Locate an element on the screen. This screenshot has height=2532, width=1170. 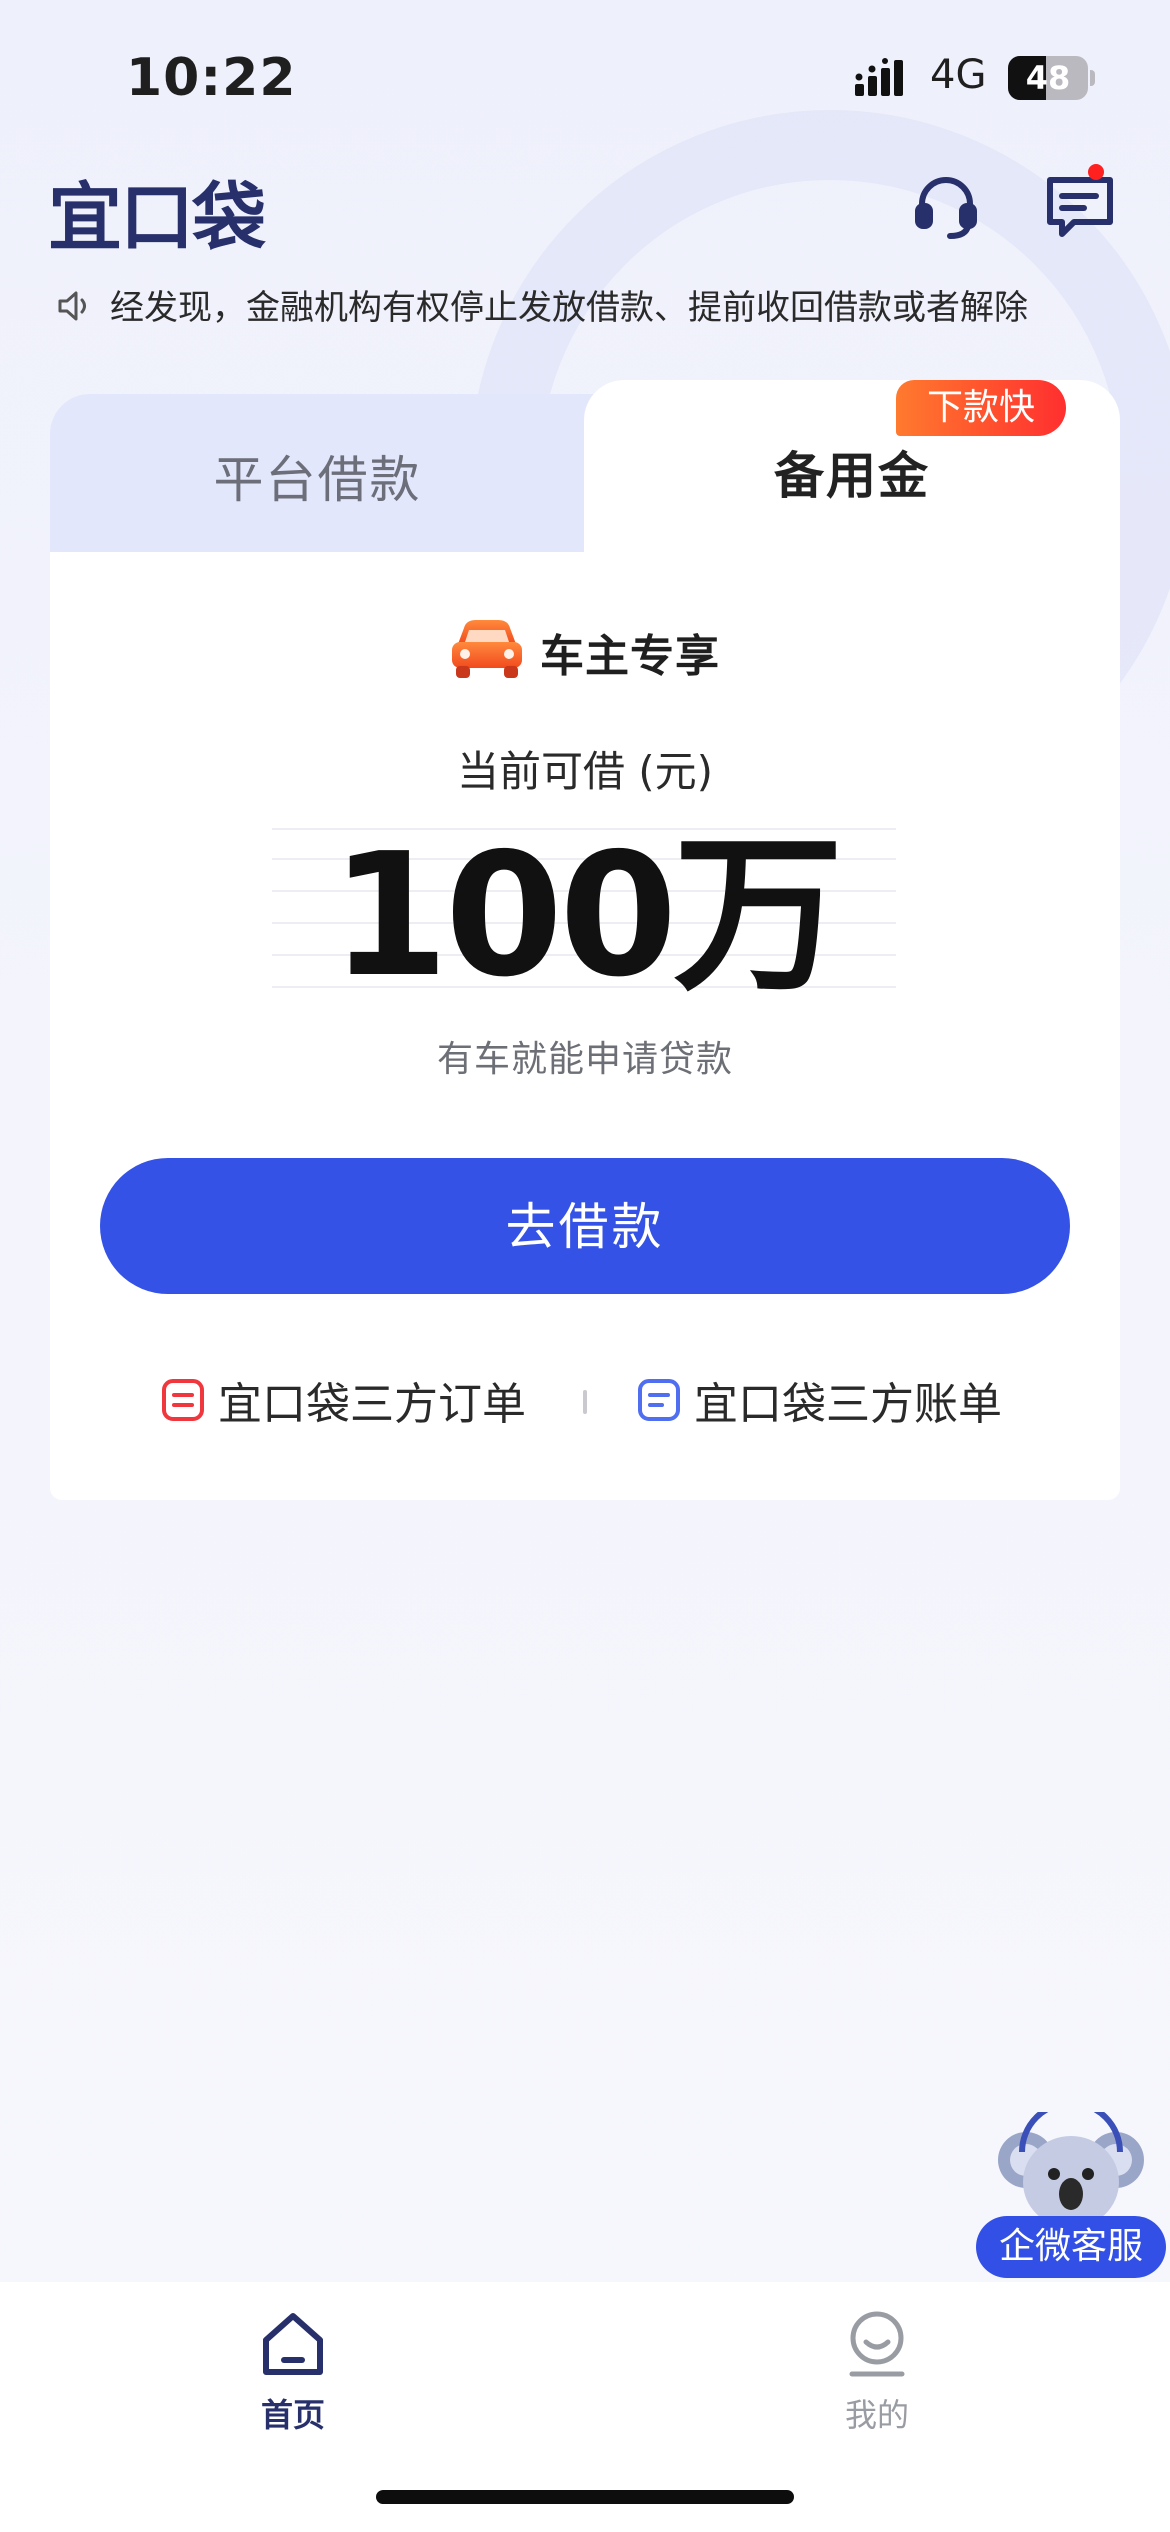
status-time: 10:22 is located at coordinates (211, 78).